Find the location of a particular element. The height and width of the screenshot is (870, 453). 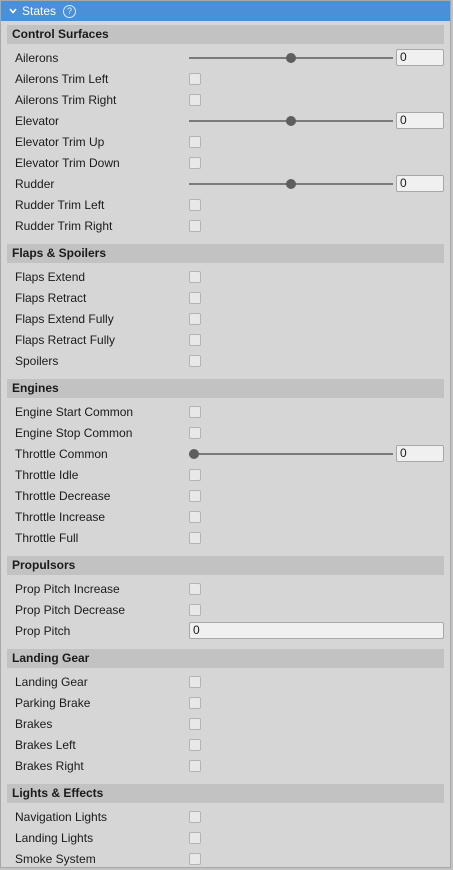

flaps-retract-fully-checkbox is located at coordinates (195, 339).